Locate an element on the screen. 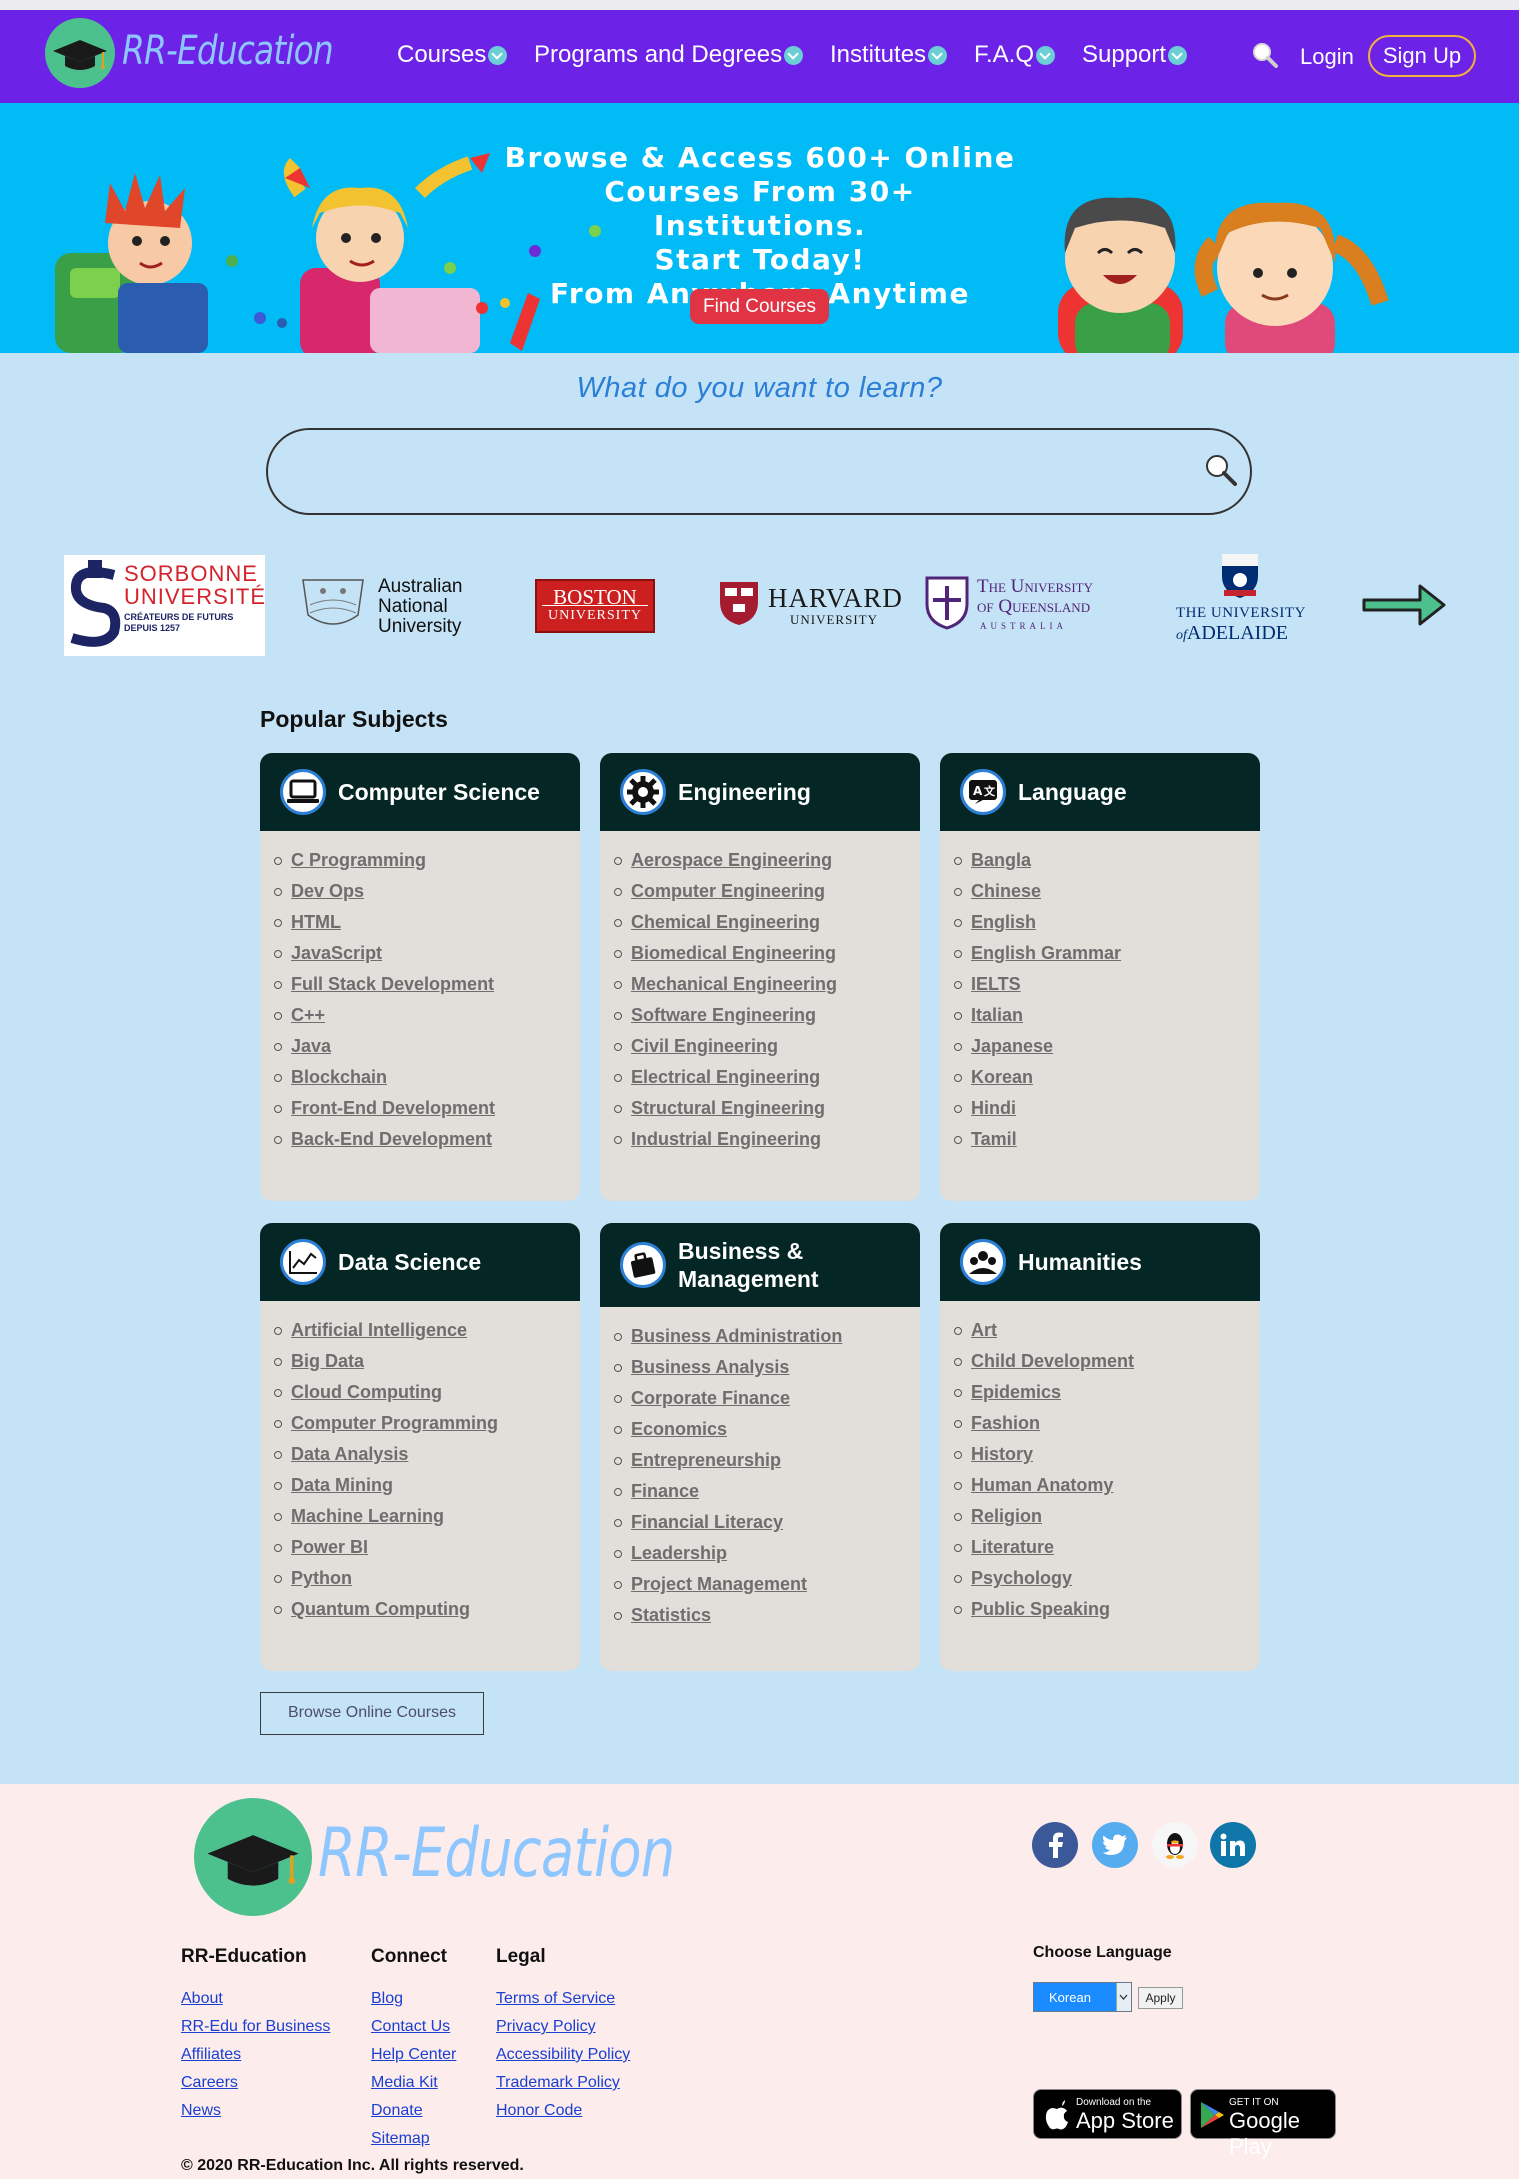 The height and width of the screenshot is (2179, 1519). harvard-logo: HARVARD UNIVERSITY is located at coordinates (810, 605).